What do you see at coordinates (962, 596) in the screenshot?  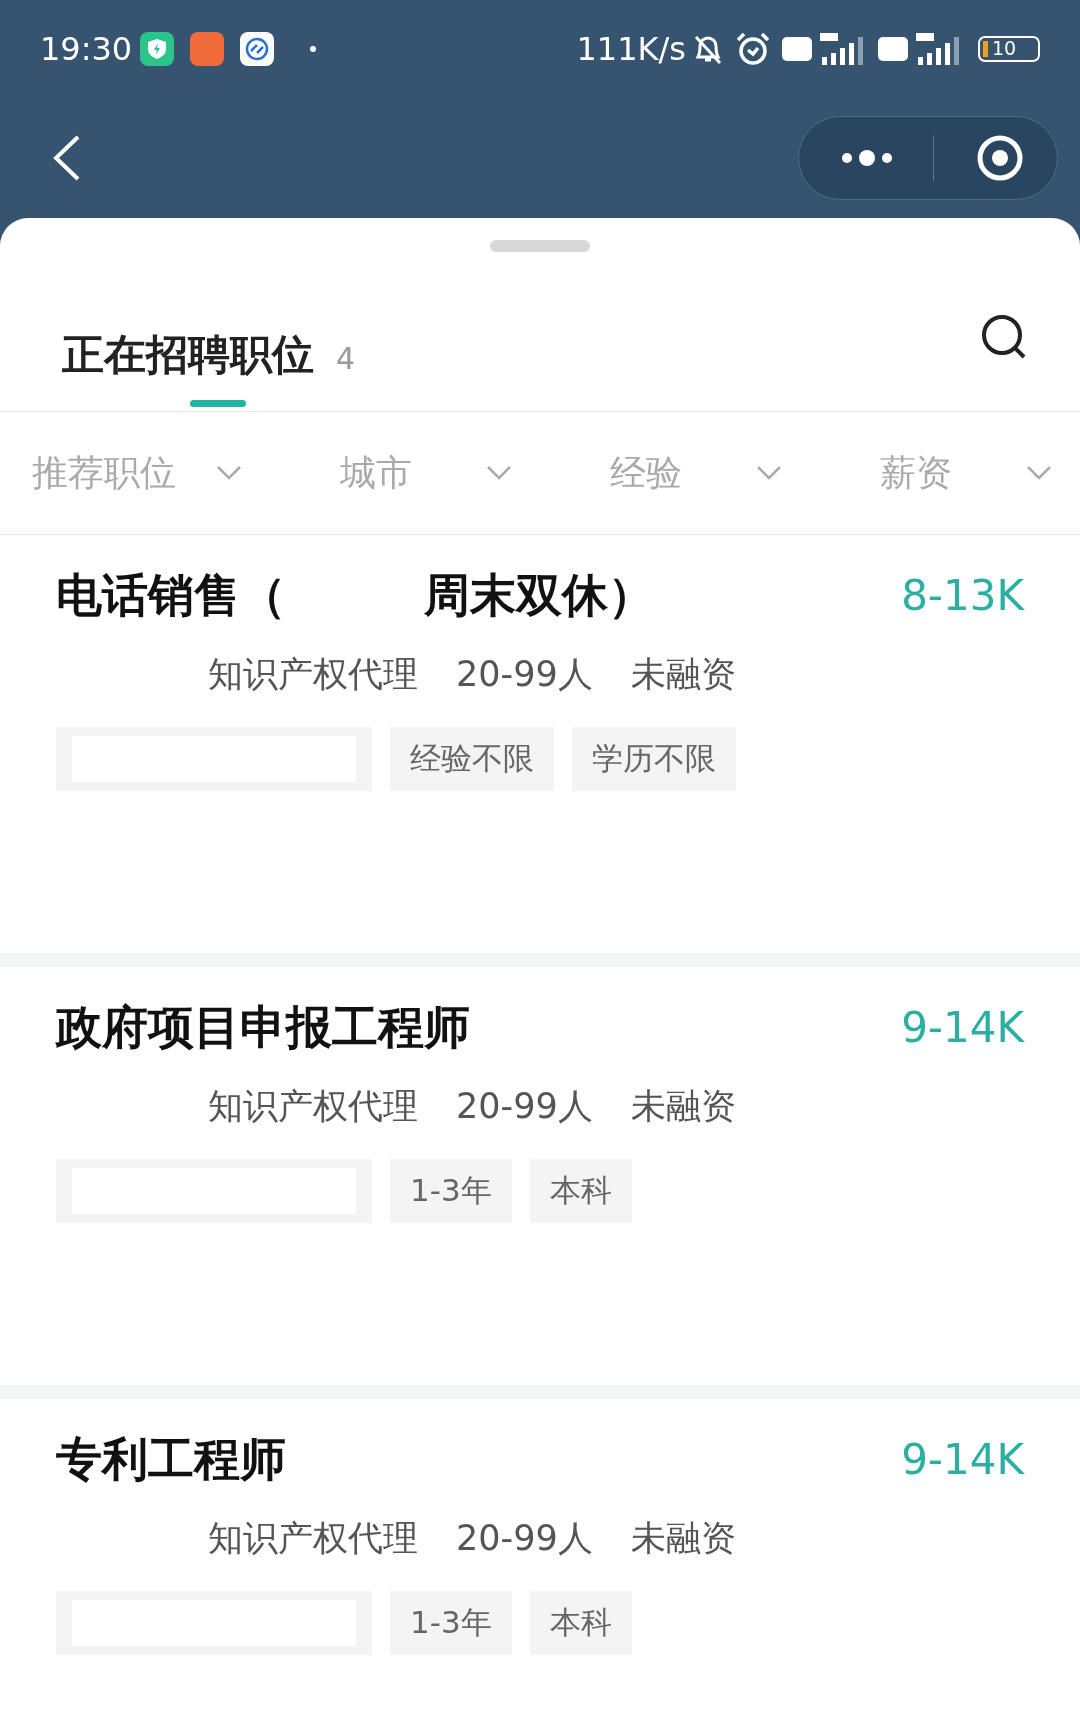 I see `salary: 8-13K` at bounding box center [962, 596].